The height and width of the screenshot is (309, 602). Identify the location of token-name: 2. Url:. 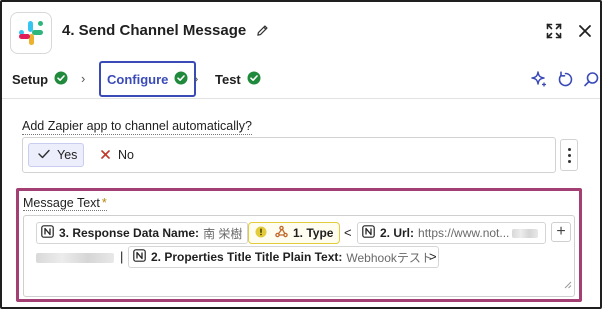
(397, 233).